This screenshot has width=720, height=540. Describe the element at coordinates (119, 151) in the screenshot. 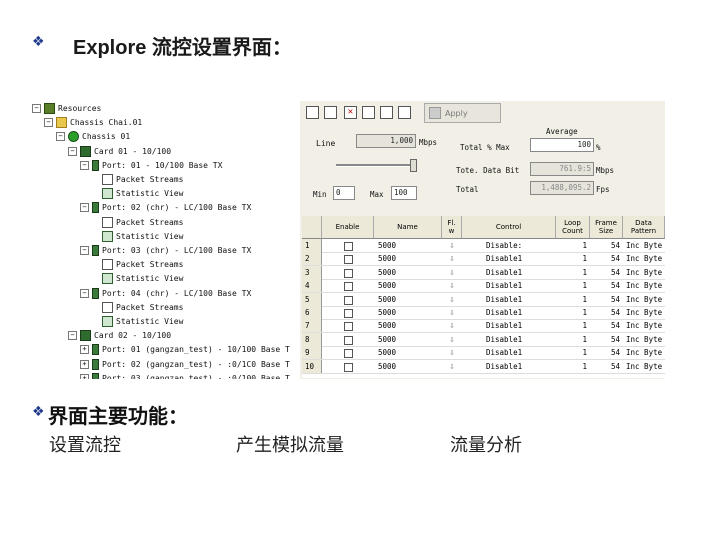

I see `tree-item: − Card 01 - 10/100` at that location.